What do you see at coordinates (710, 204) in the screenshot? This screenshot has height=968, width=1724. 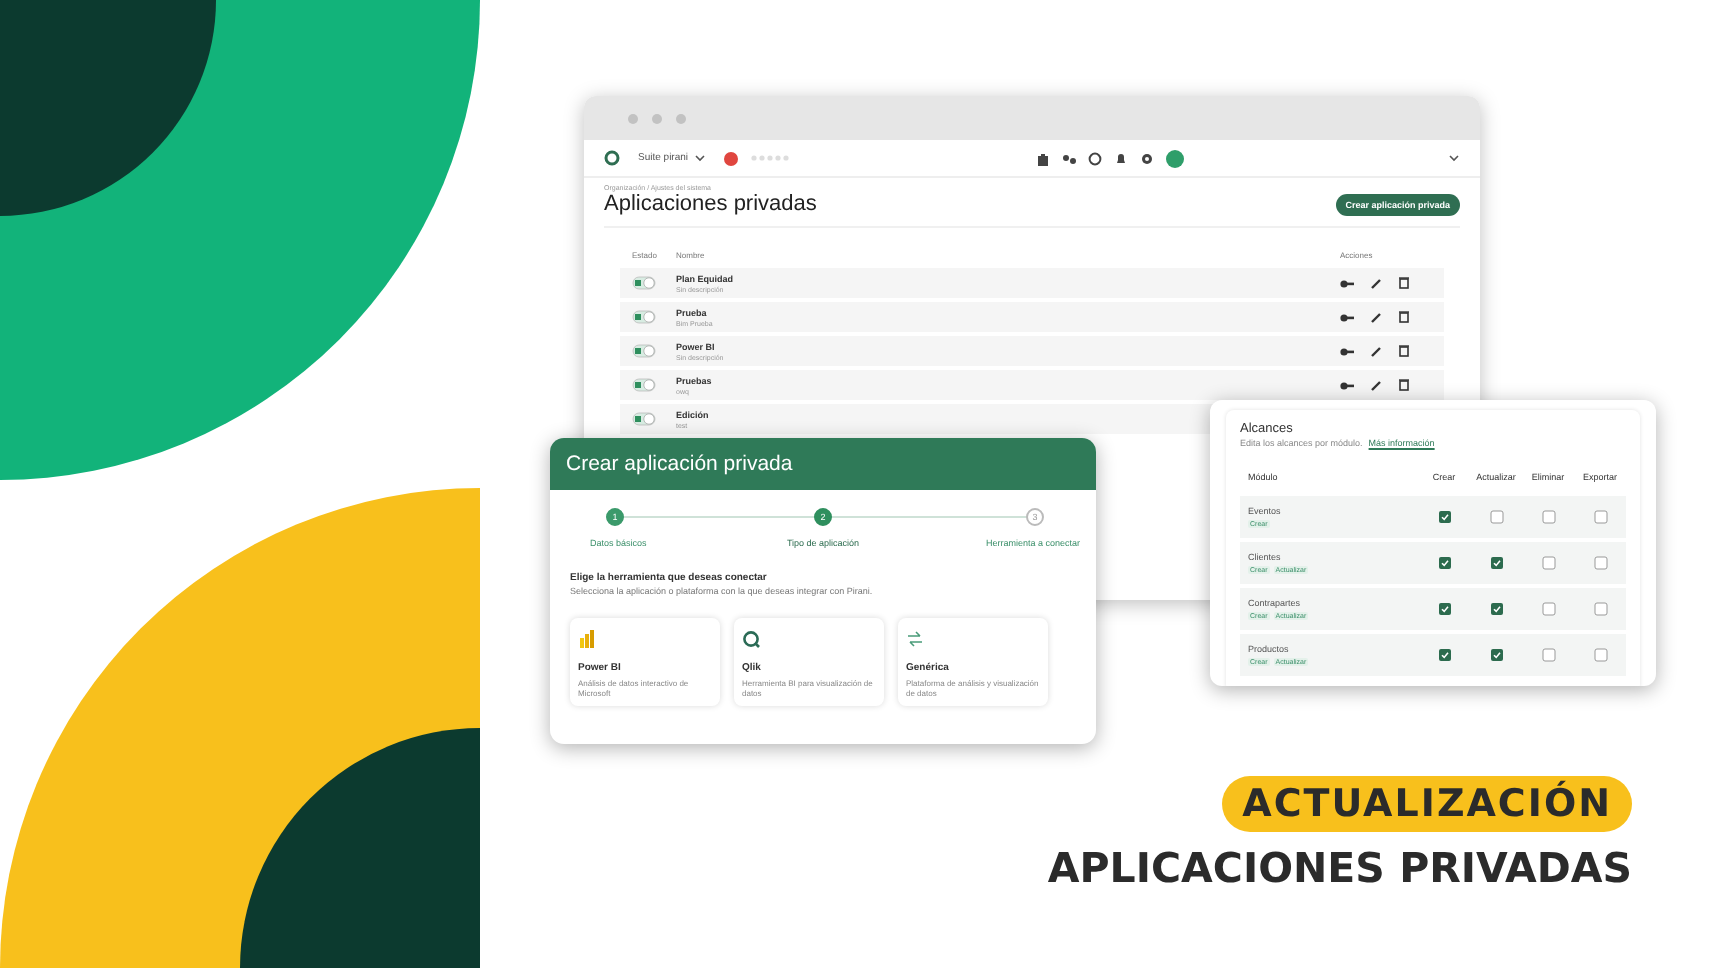 I see `page-title: Aplicaciones privadas` at bounding box center [710, 204].